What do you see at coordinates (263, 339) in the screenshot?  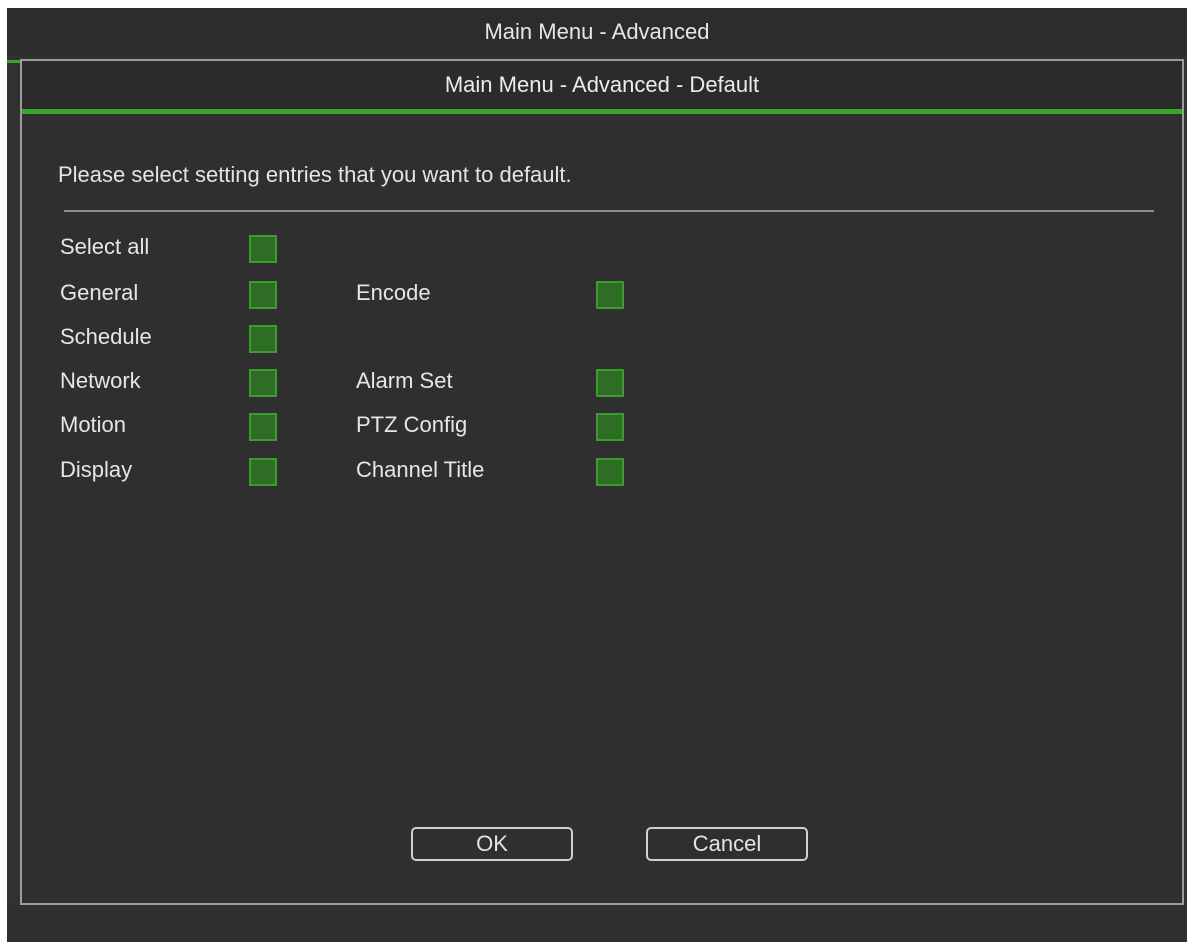 I see `schedule-checkbox` at bounding box center [263, 339].